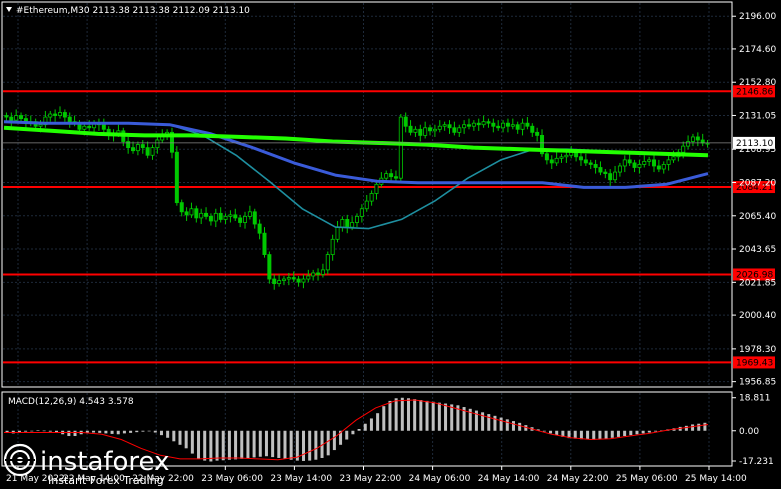  What do you see at coordinates (647, 479) in the screenshot?
I see `x-tick-label: 25 May 06:00` at bounding box center [647, 479].